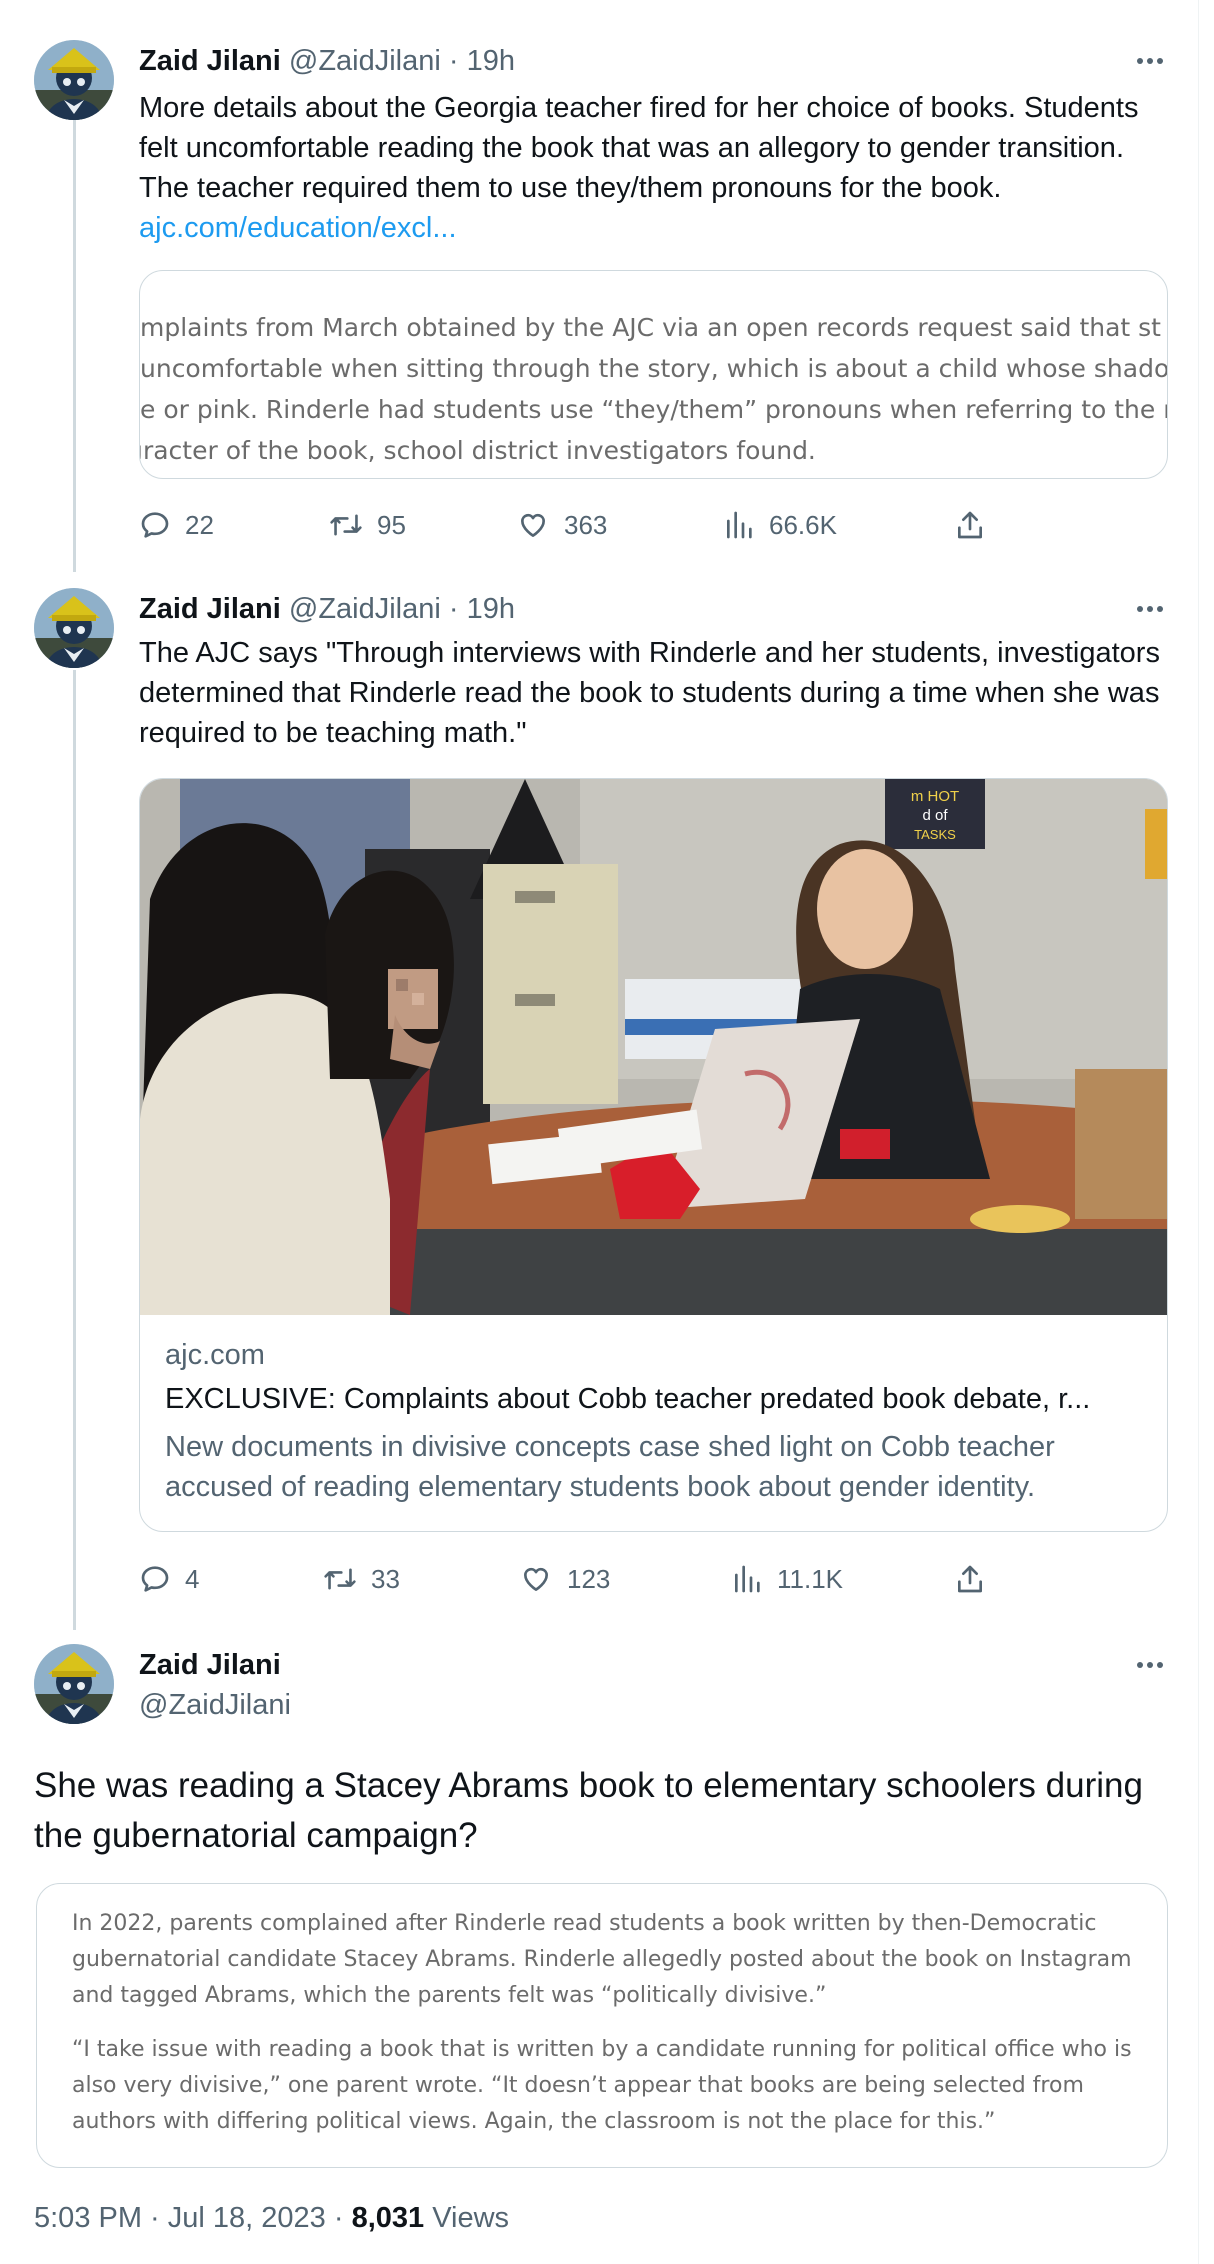 Image resolution: width=1214 pixels, height=2264 pixels. What do you see at coordinates (193, 2218) in the screenshot?
I see `timestamp: 5:03 PM · Jul 18, 2023 ·` at bounding box center [193, 2218].